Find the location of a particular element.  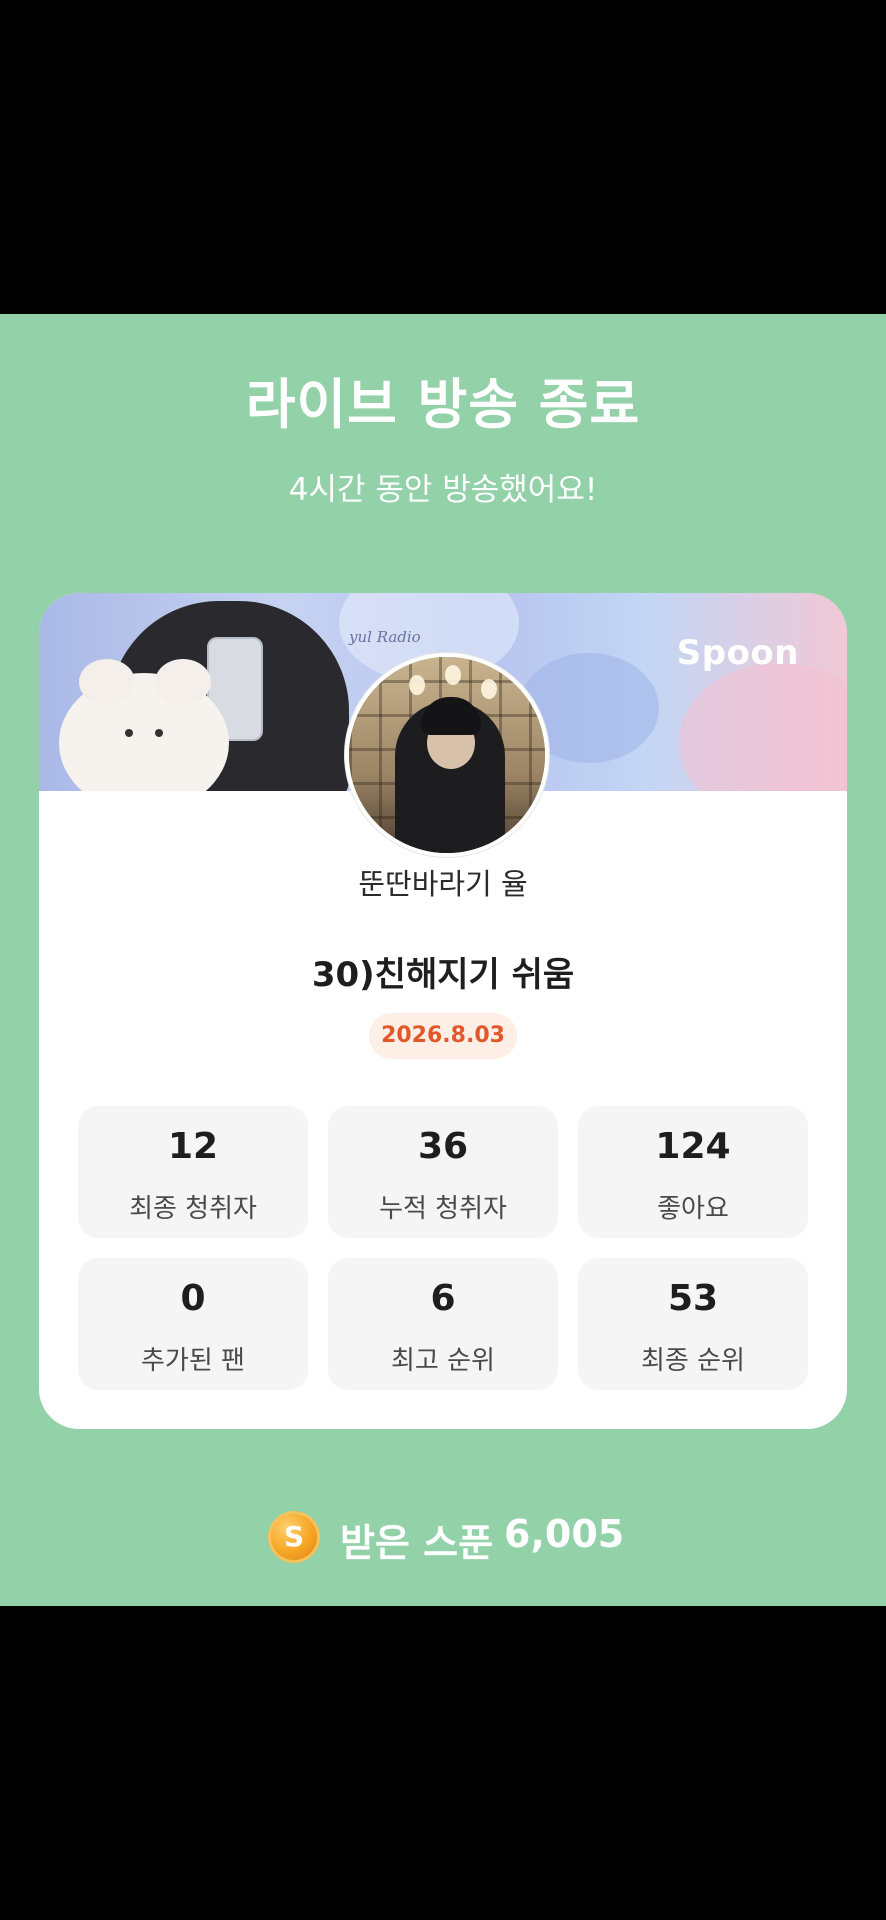

live-title: 30)친해지기 쉬움 is located at coordinates (443, 975).